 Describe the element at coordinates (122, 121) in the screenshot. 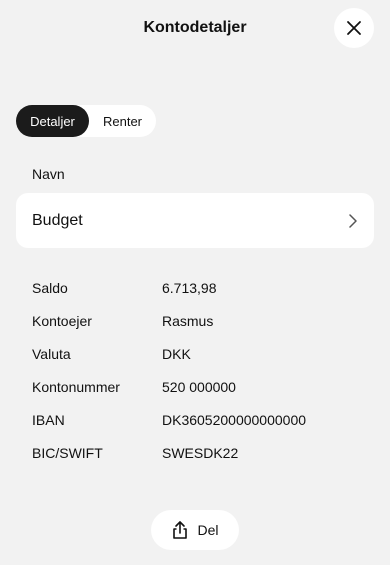

I see `tab-renter: Renter` at that location.